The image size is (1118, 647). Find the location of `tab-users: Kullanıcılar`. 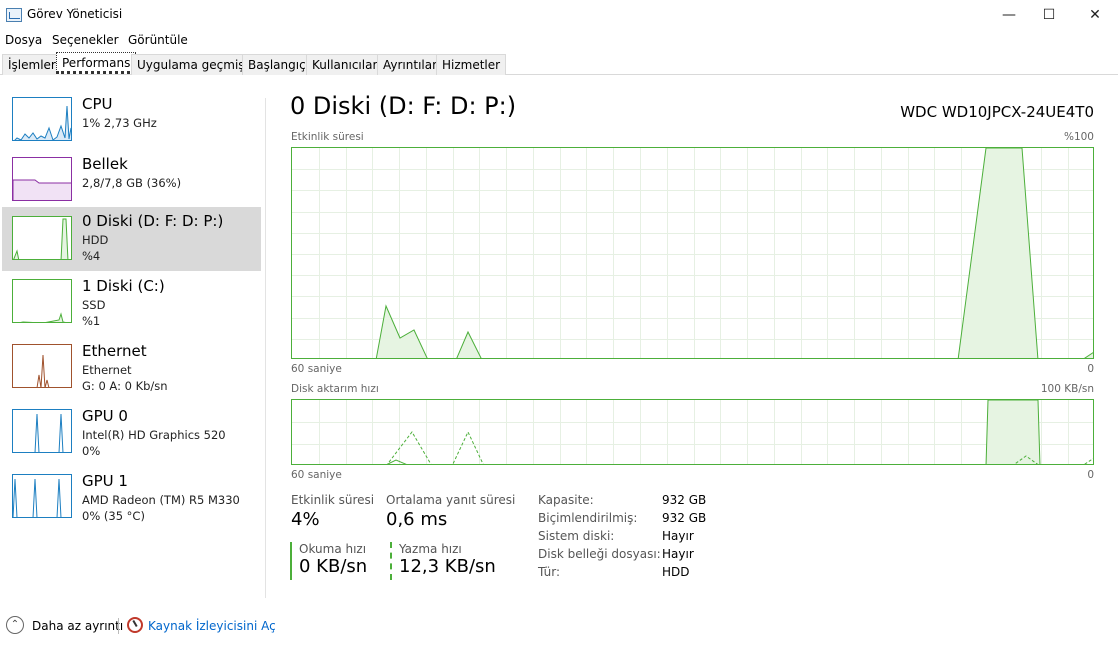

tab-users: Kullanıcılar is located at coordinates (345, 64).